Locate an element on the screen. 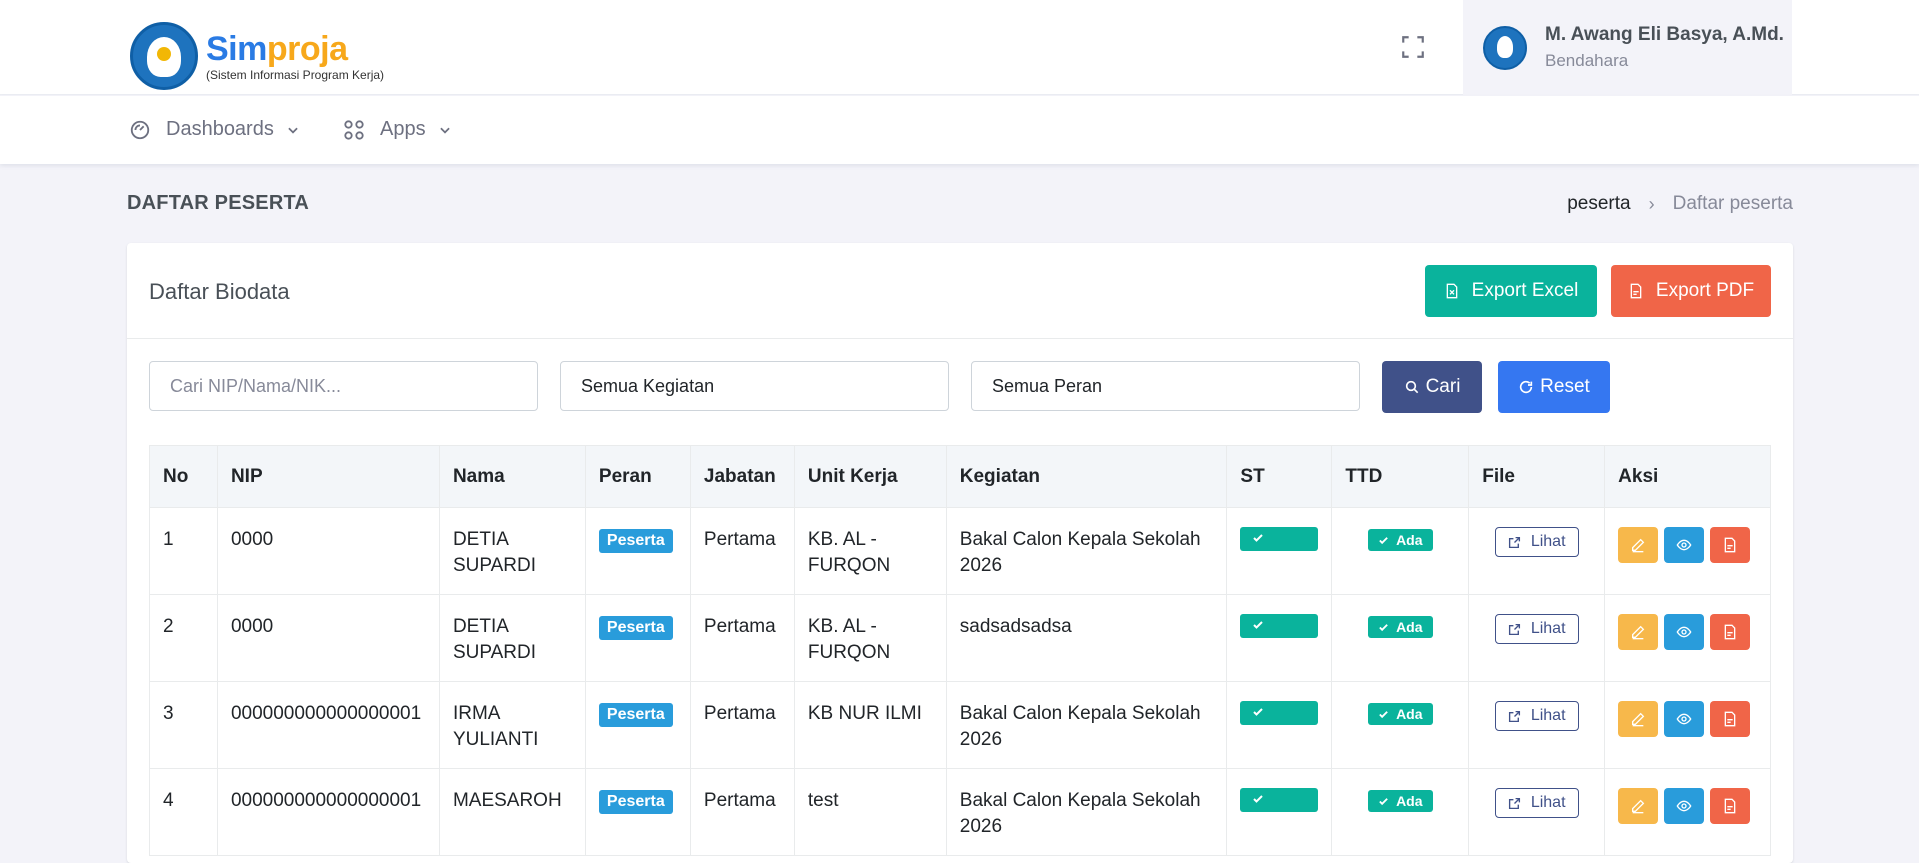 Image resolution: width=1919 pixels, height=863 pixels. breadcrumb: peserta › Daftar peserta is located at coordinates (1680, 204).